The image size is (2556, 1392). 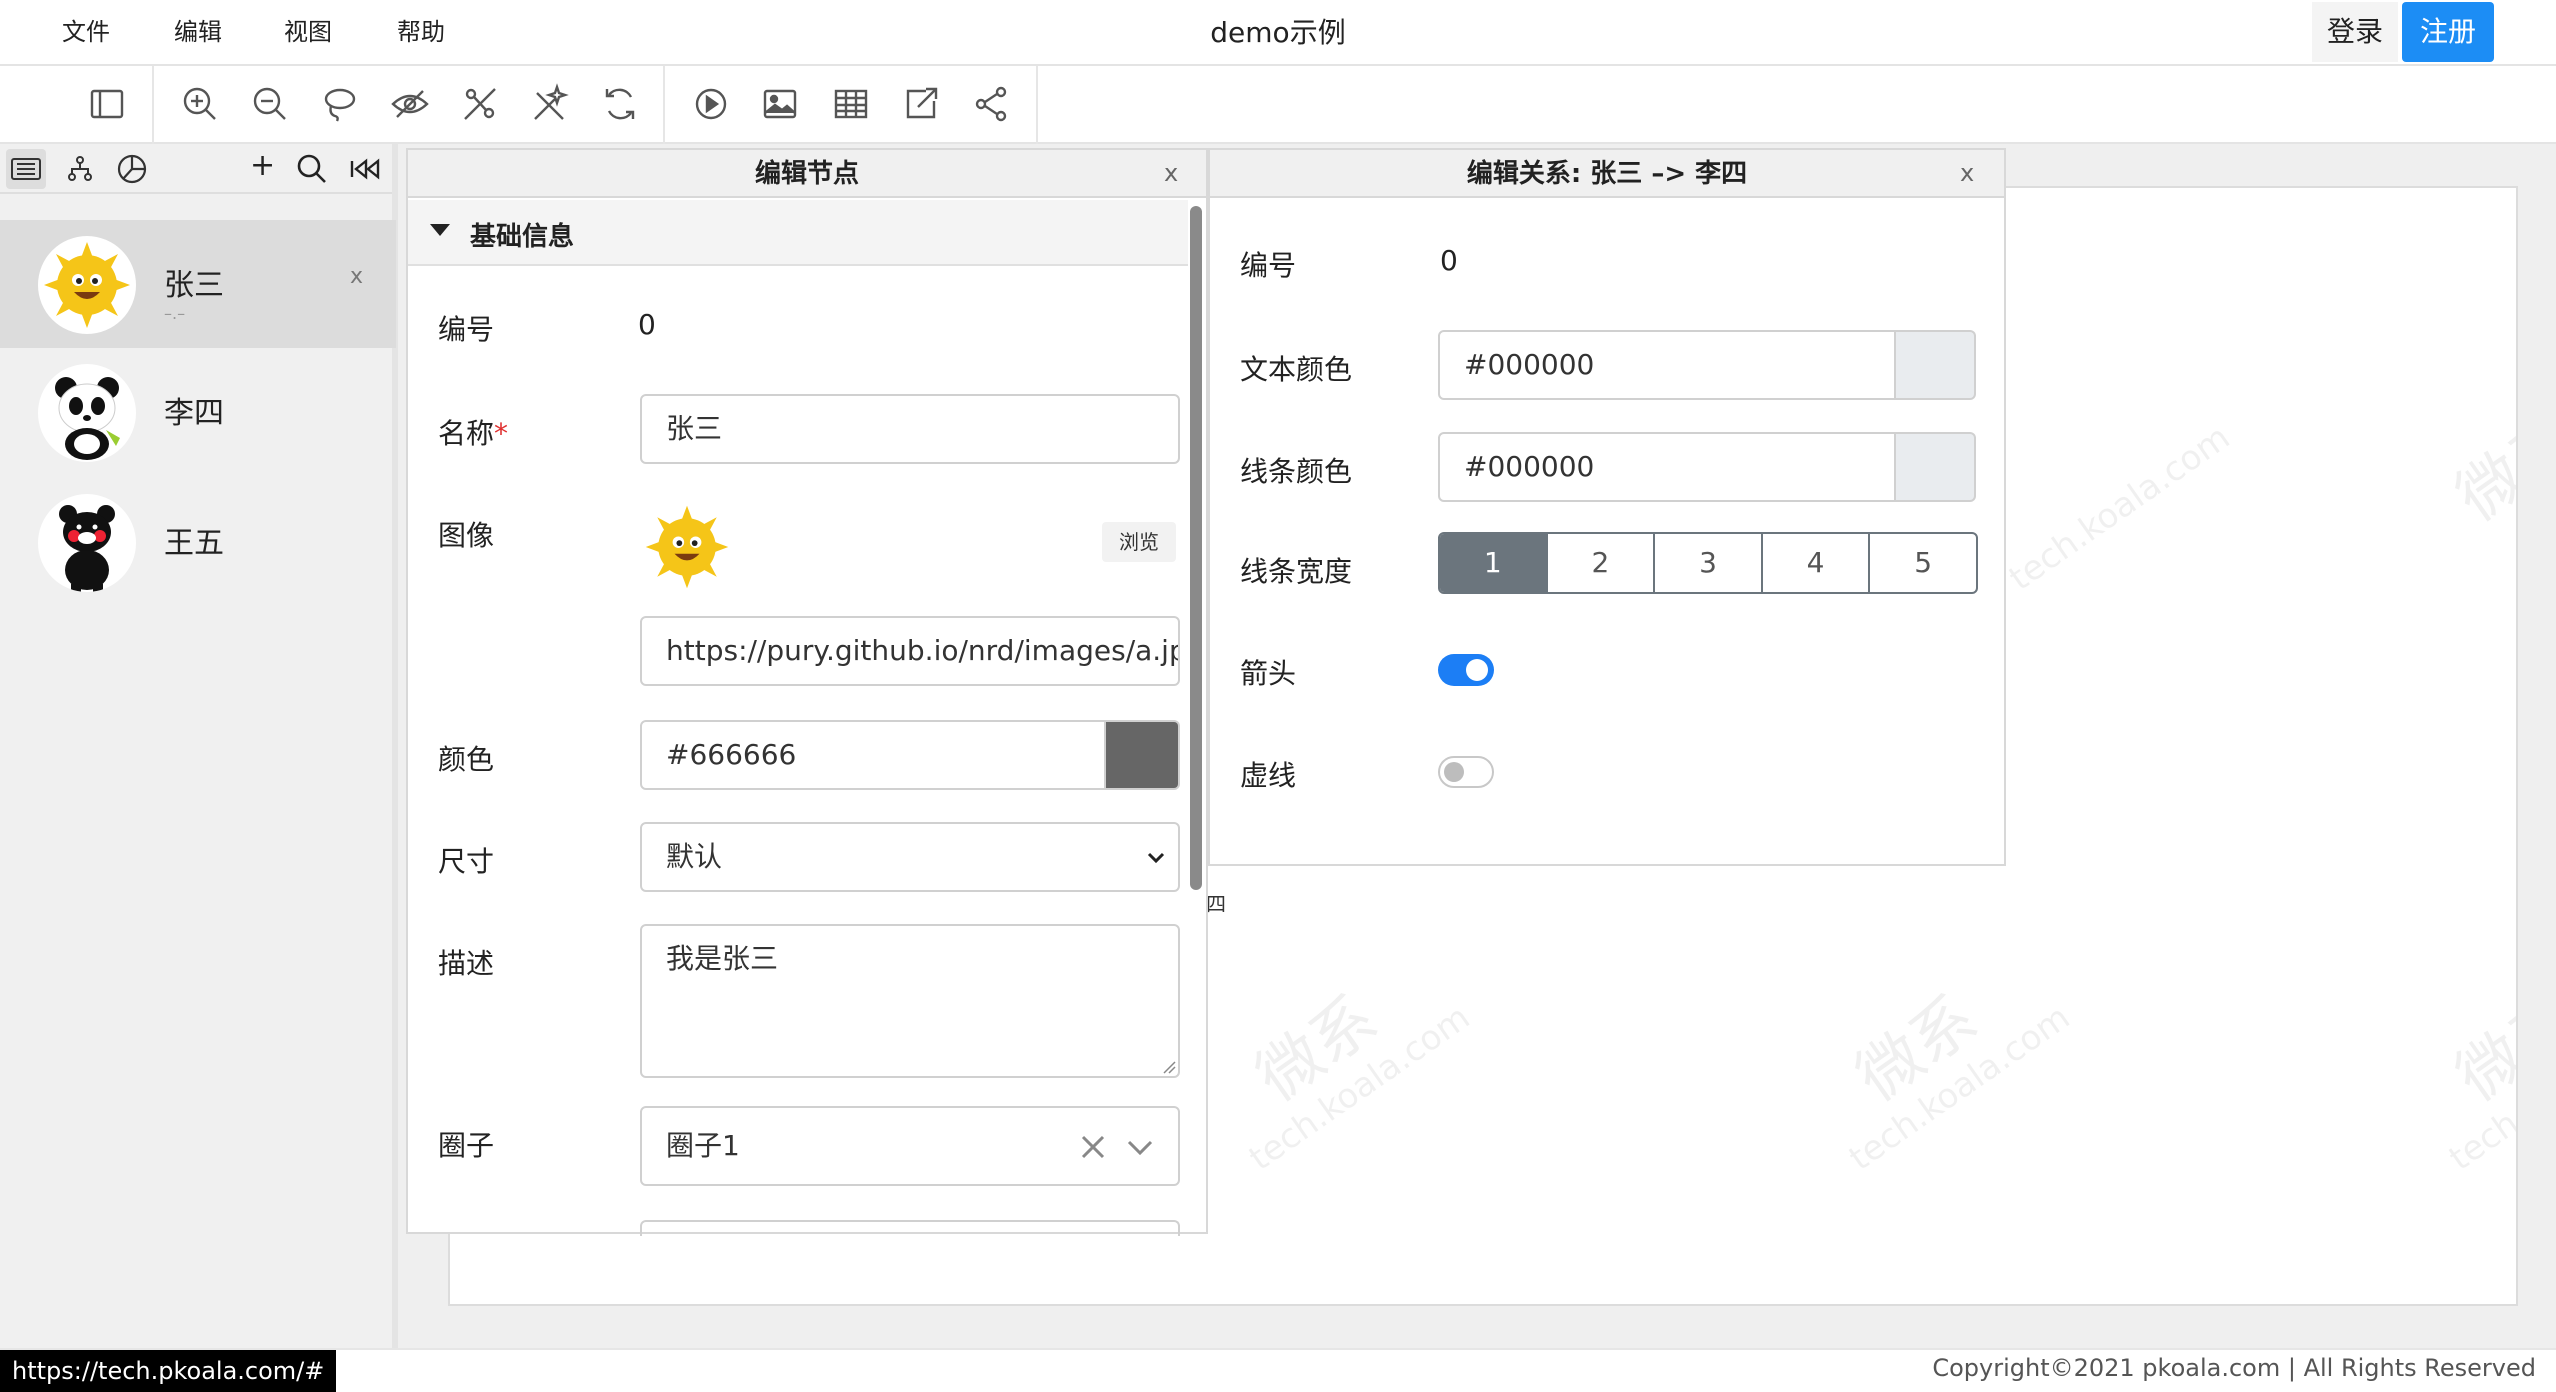 What do you see at coordinates (466, 963) in the screenshot?
I see `desc-label: 描述` at bounding box center [466, 963].